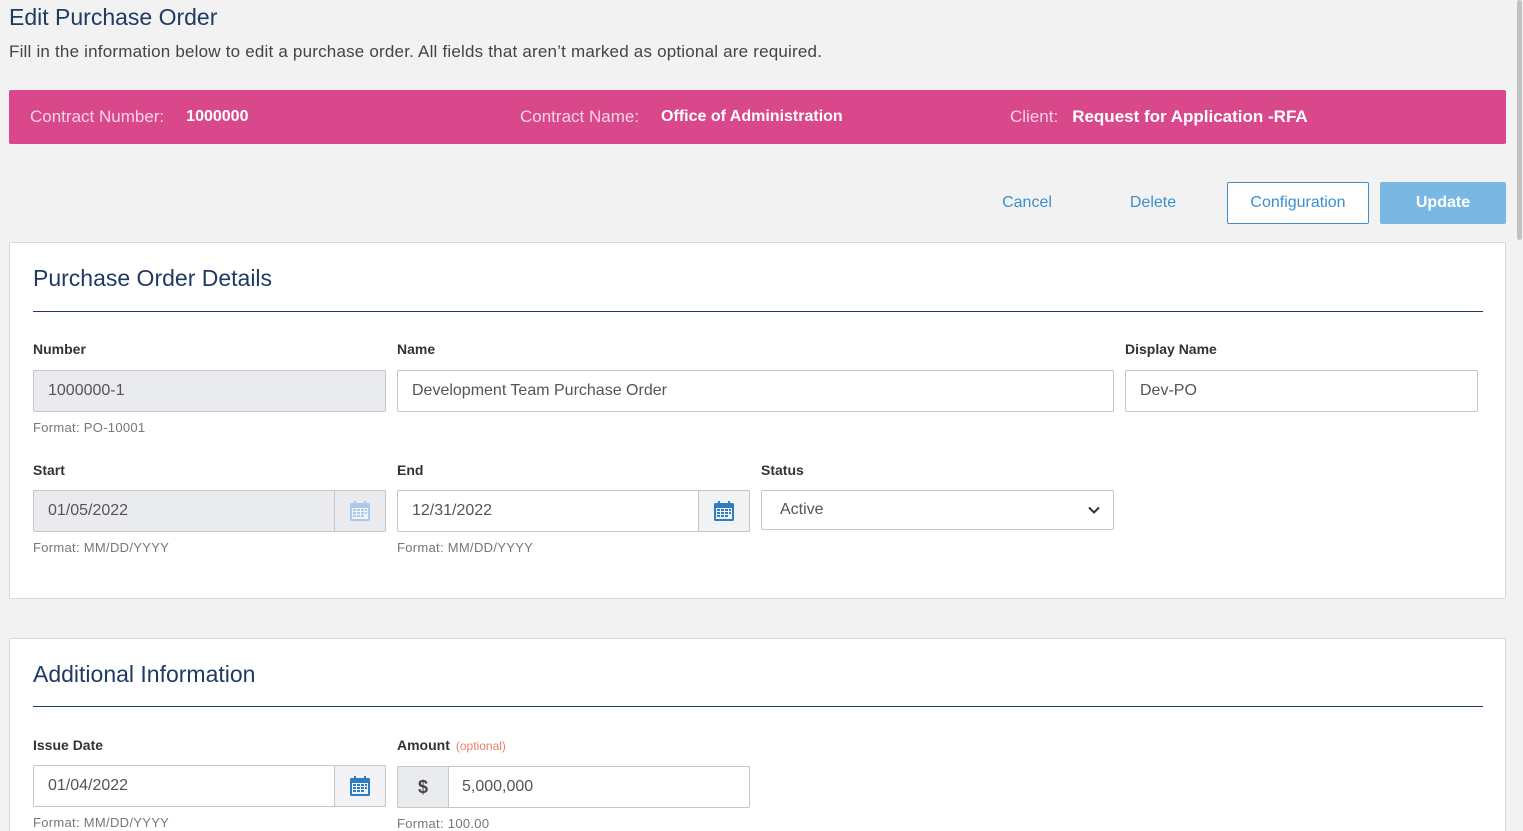 The height and width of the screenshot is (831, 1523). I want to click on start-date-value: 01/05/2022, so click(88, 510).